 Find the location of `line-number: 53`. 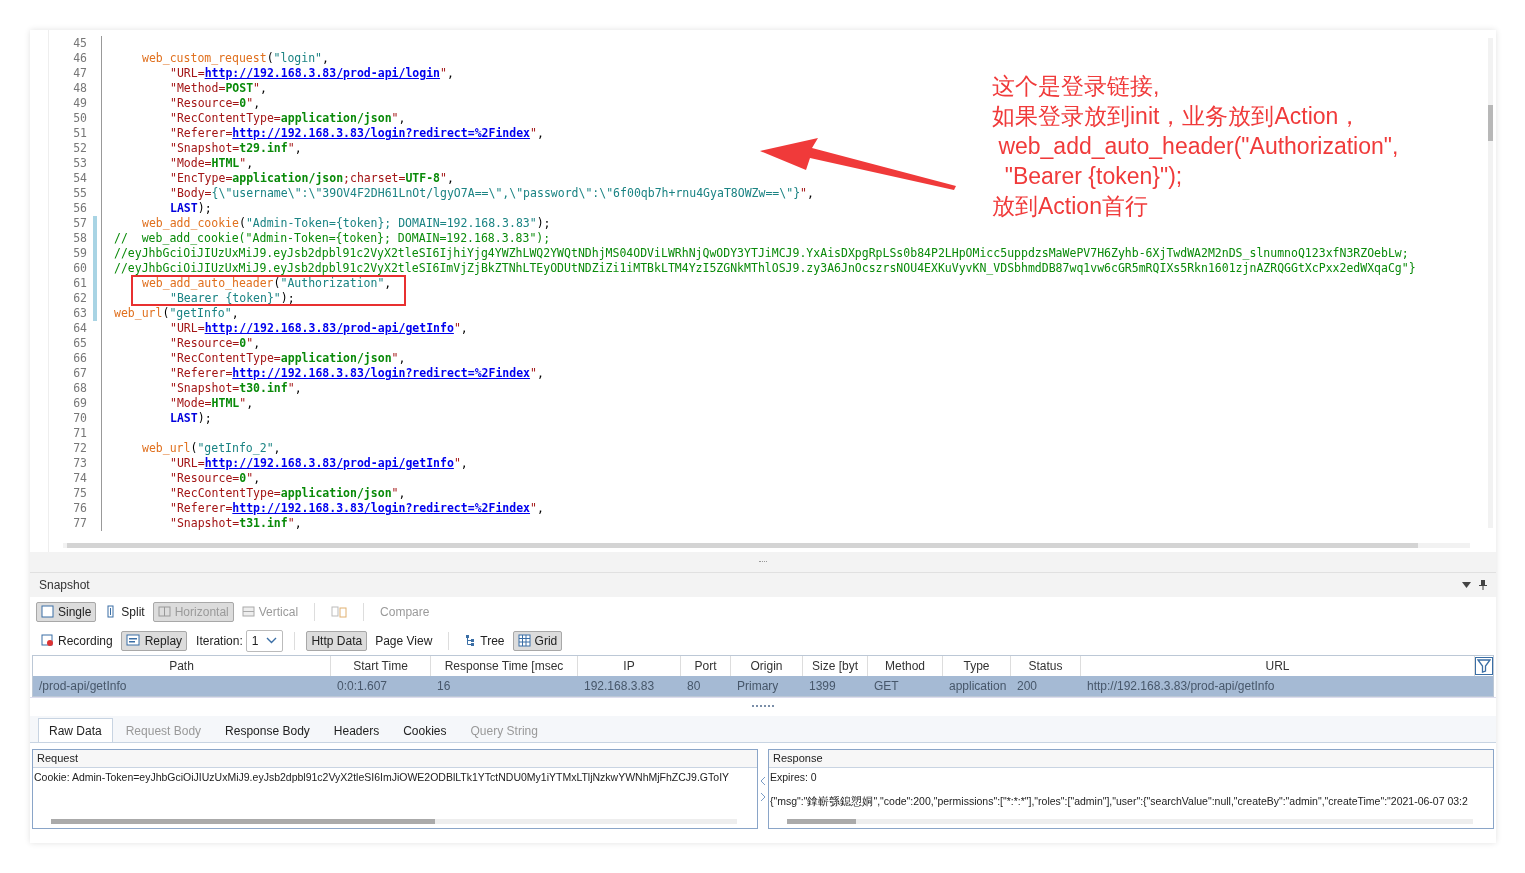

line-number: 53 is located at coordinates (80, 163).